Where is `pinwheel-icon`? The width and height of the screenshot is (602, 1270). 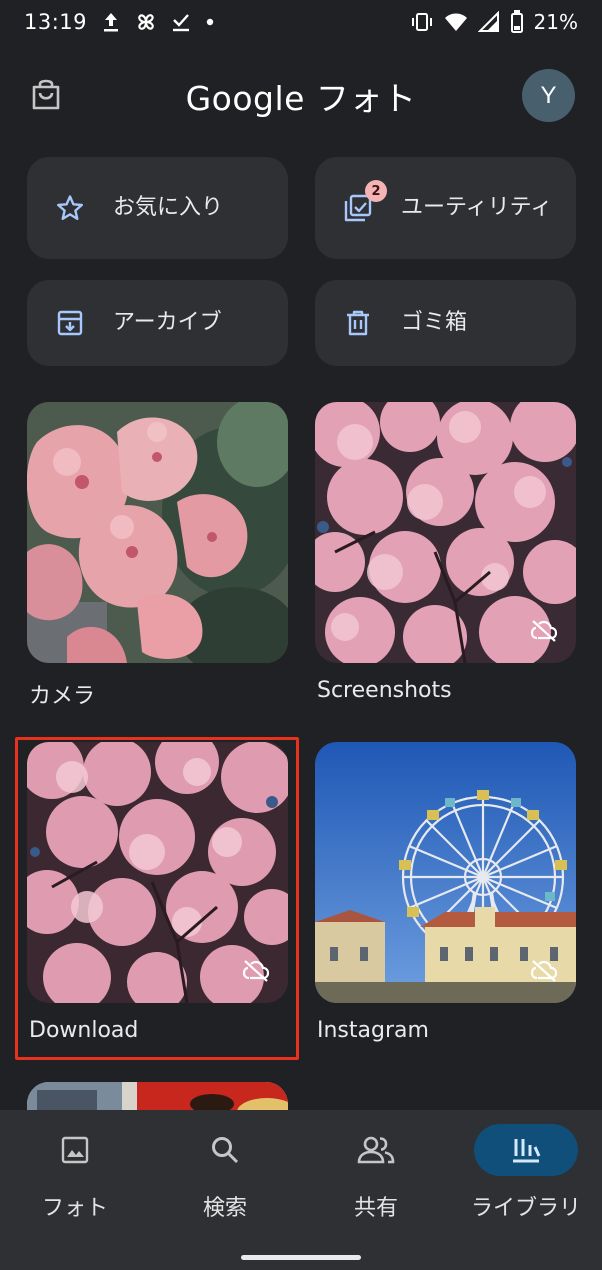
pinwheel-icon is located at coordinates (146, 22).